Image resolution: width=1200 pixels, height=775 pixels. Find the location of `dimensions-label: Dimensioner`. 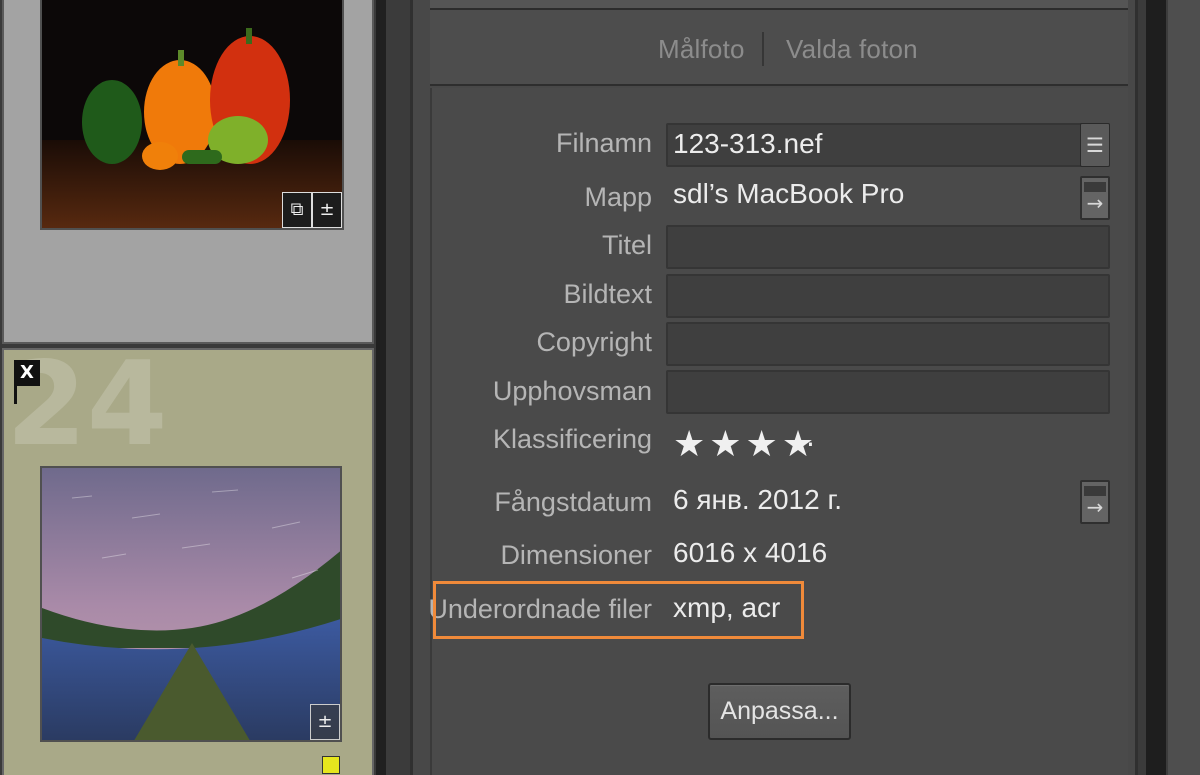

dimensions-label: Dimensioner is located at coordinates (576, 555).